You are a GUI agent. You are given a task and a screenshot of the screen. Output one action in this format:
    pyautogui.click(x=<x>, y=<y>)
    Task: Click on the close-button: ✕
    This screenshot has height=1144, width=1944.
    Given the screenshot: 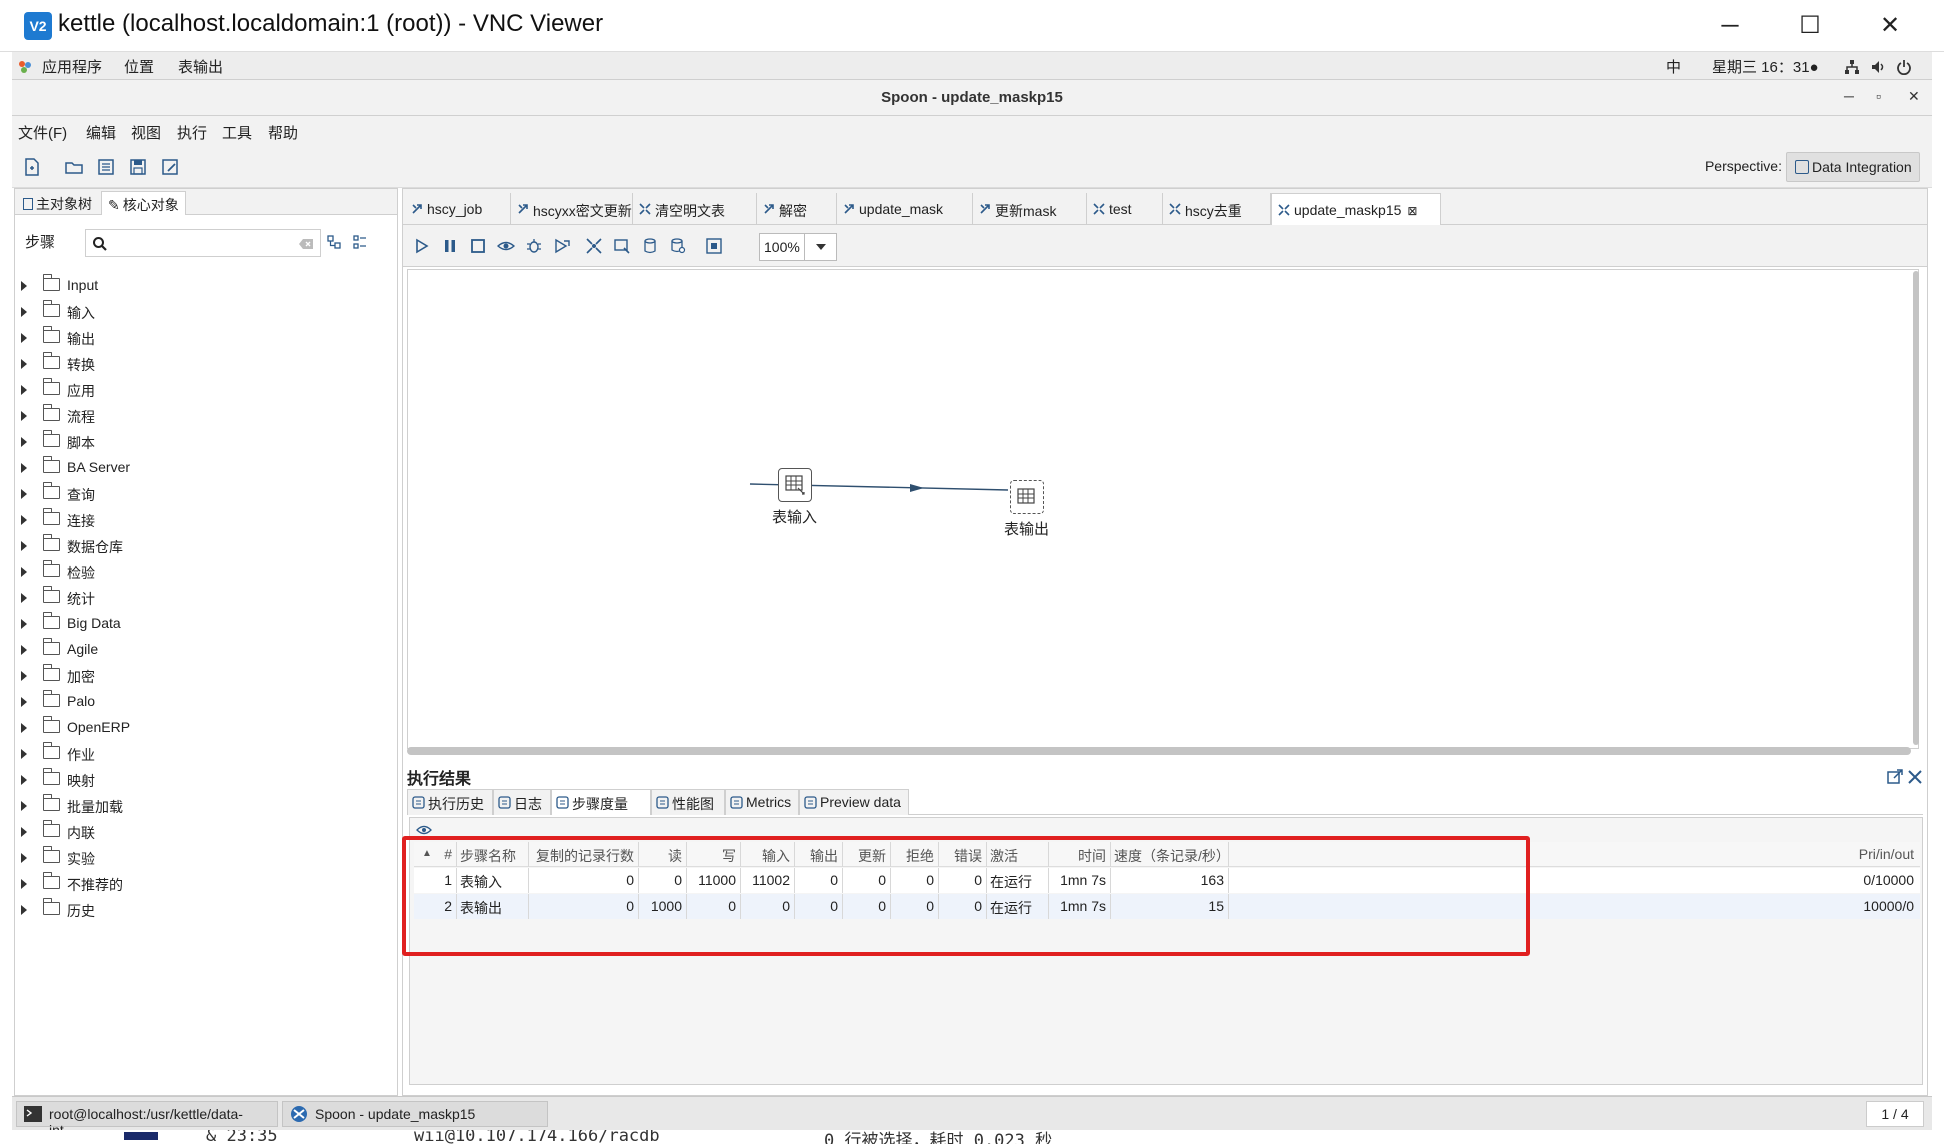 What is the action you would take?
    pyautogui.click(x=1890, y=26)
    